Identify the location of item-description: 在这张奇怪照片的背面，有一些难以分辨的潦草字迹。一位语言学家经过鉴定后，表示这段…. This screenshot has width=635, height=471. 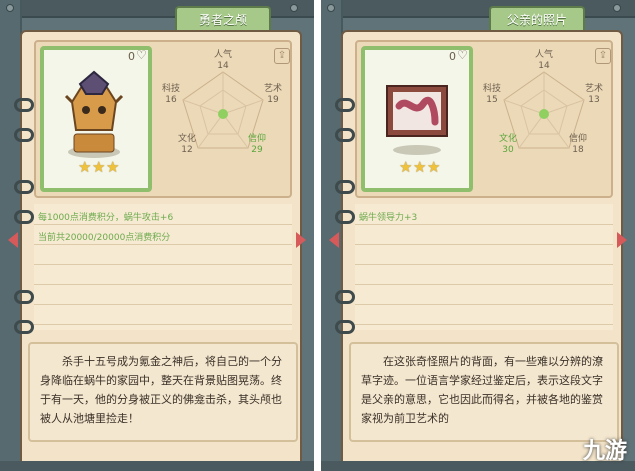
(484, 392).